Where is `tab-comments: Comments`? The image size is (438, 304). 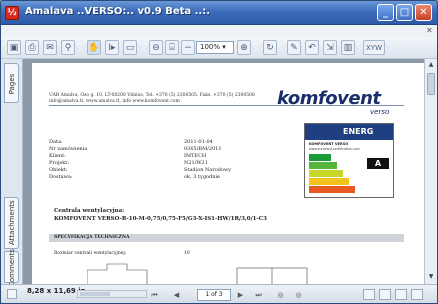
tab-comments: Comments is located at coordinates (11, 268).